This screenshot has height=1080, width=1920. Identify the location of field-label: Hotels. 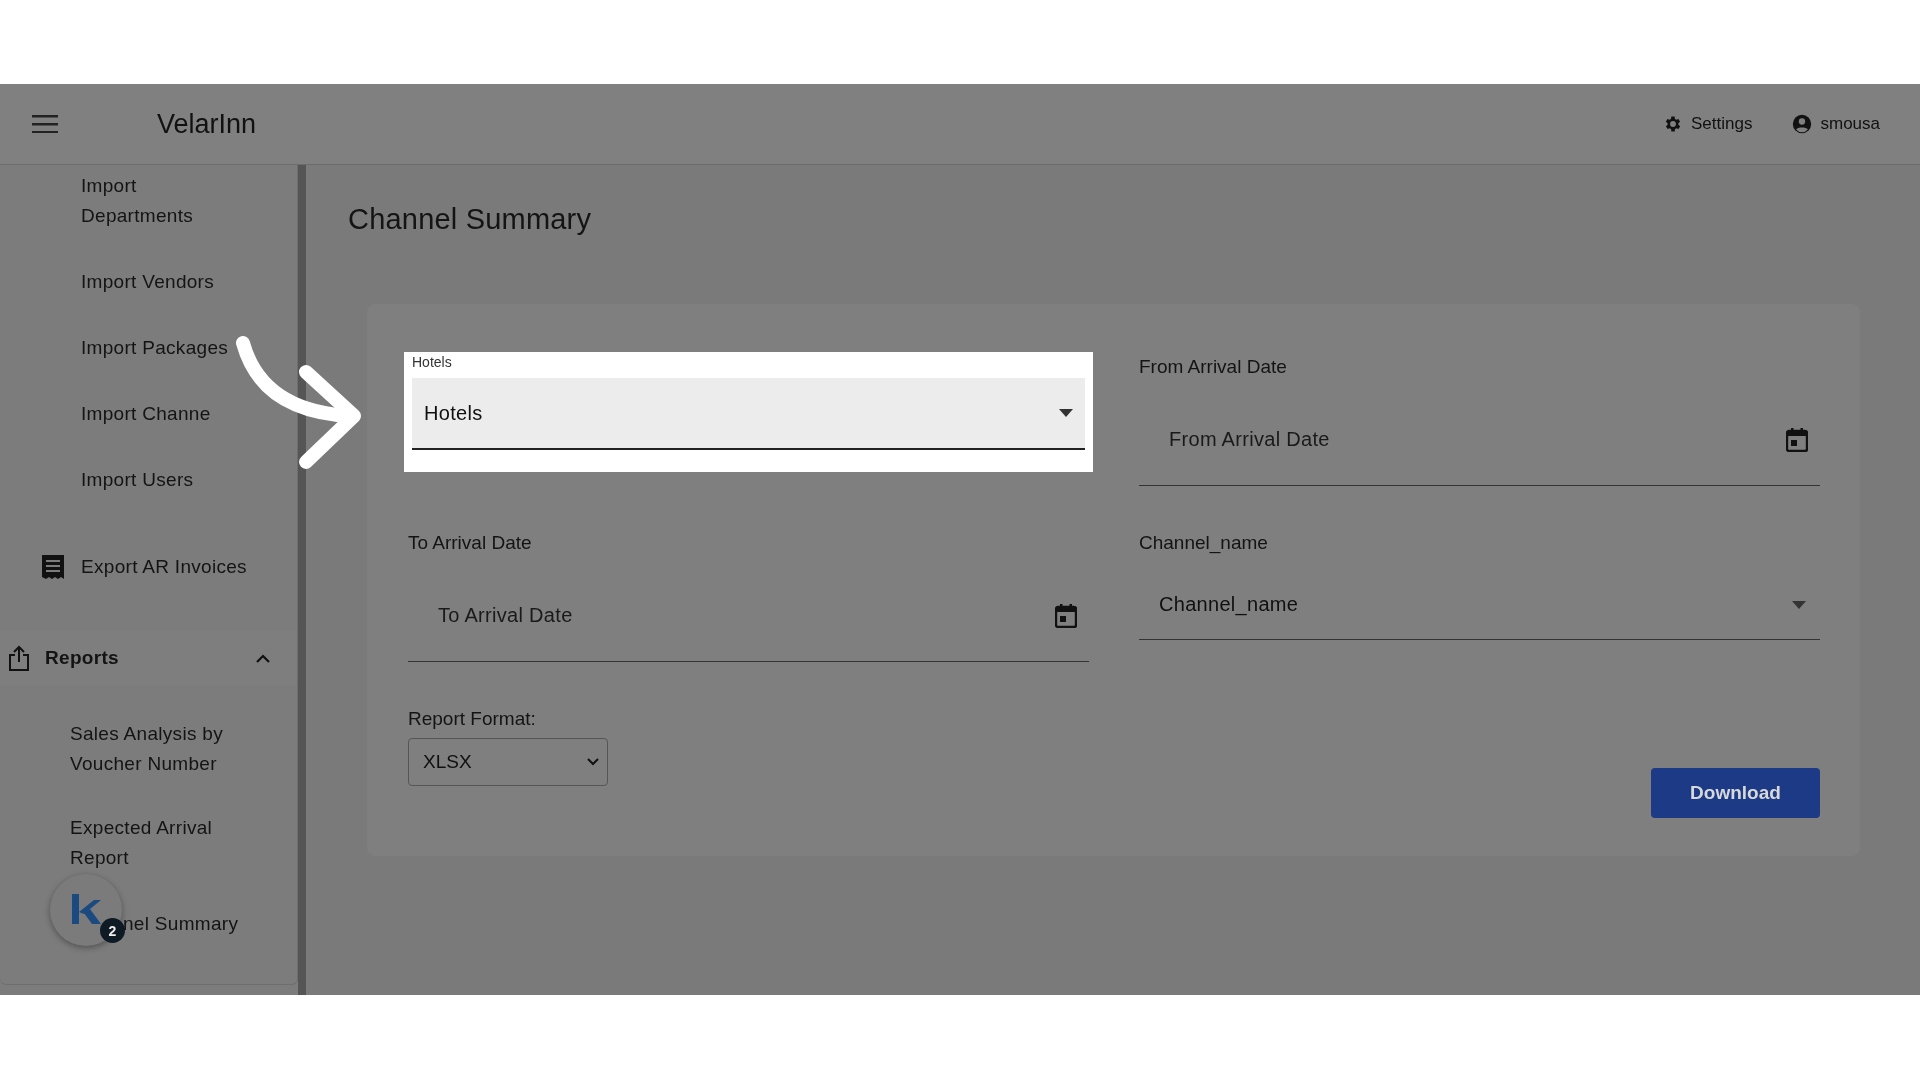
(432, 362).